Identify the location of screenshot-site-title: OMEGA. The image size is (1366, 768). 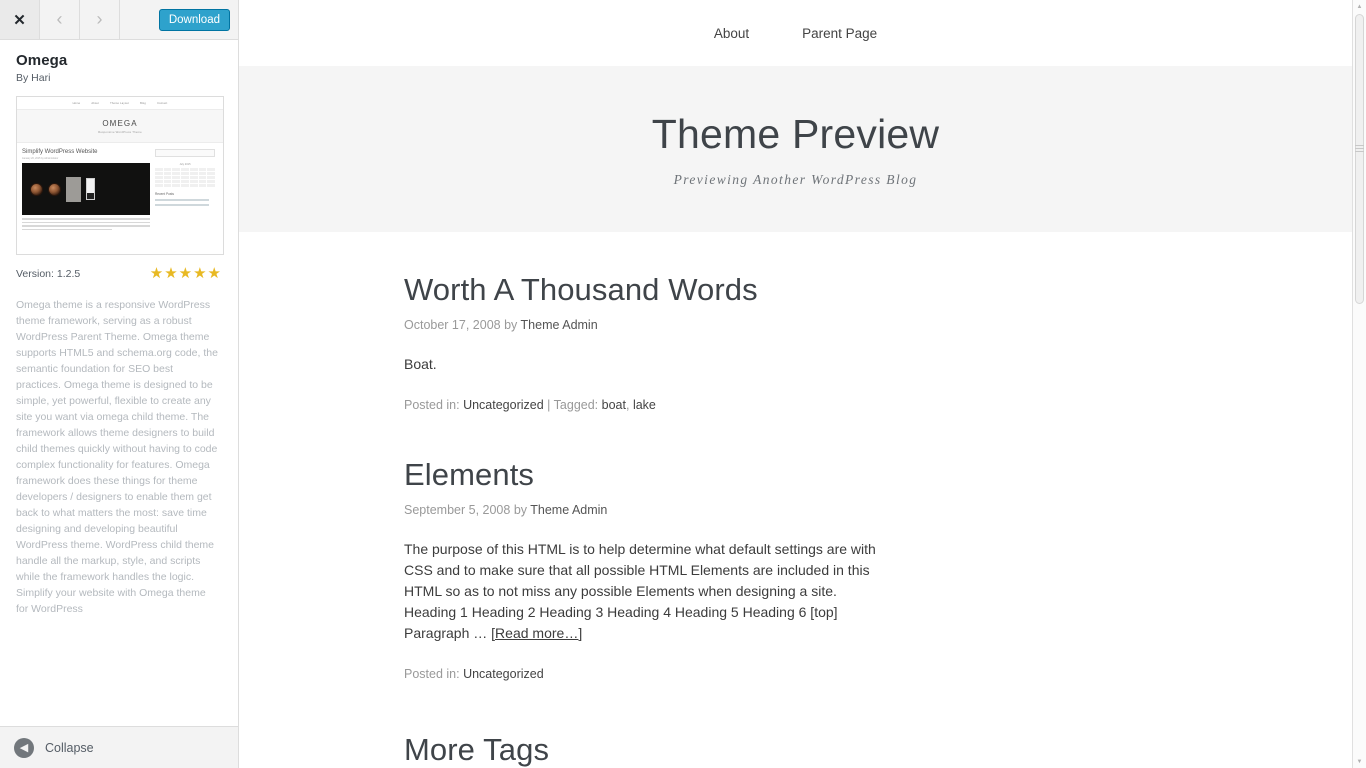
(120, 123).